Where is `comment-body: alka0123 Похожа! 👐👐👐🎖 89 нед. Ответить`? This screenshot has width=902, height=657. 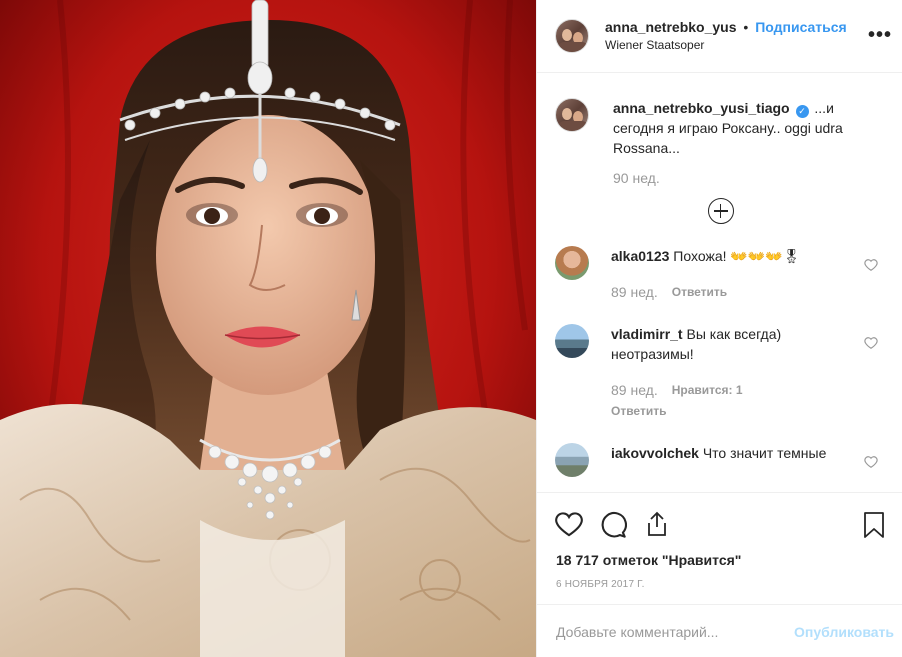
comment-body: alka0123 Похожа! 👐👐👐🎖 89 нед. Ответить is located at coordinates (721, 274).